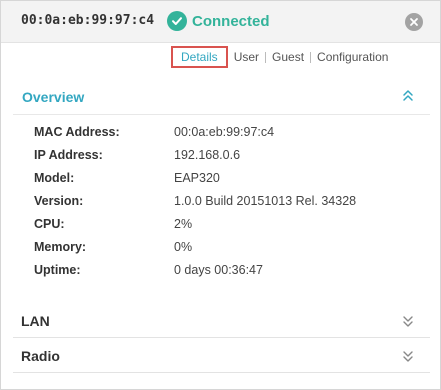 The height and width of the screenshot is (390, 441). What do you see at coordinates (207, 155) in the screenshot?
I see `detail-value: 192.168.0.6` at bounding box center [207, 155].